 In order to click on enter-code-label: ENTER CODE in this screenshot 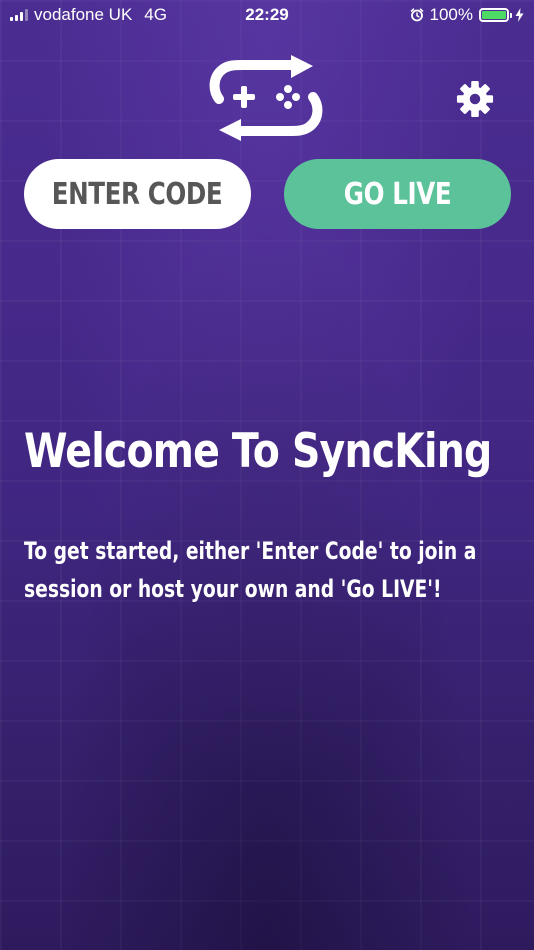, I will do `click(137, 194)`.